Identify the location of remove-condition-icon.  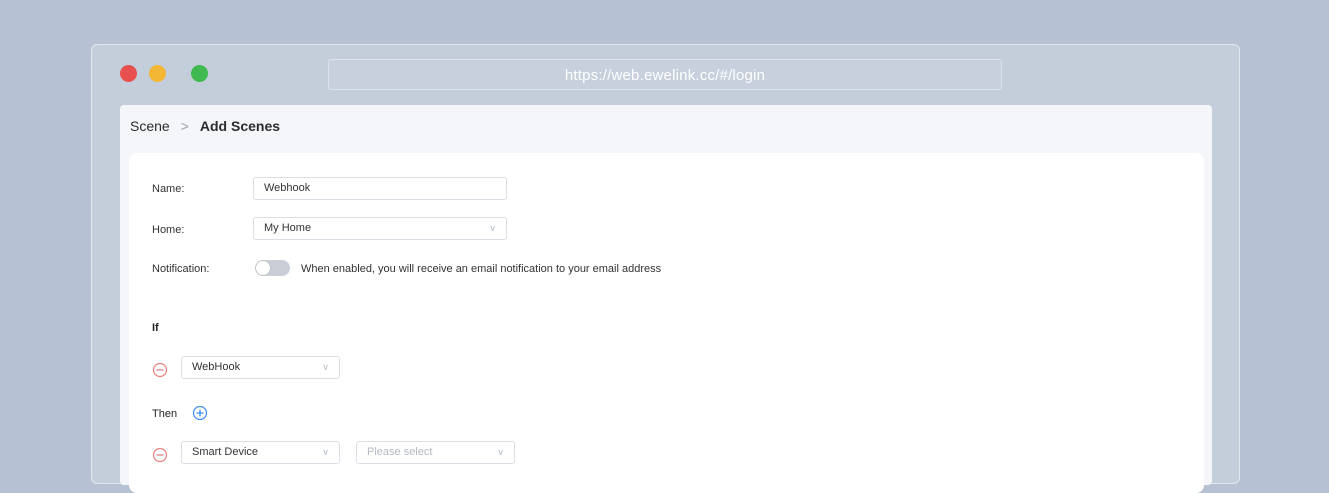
(160, 370).